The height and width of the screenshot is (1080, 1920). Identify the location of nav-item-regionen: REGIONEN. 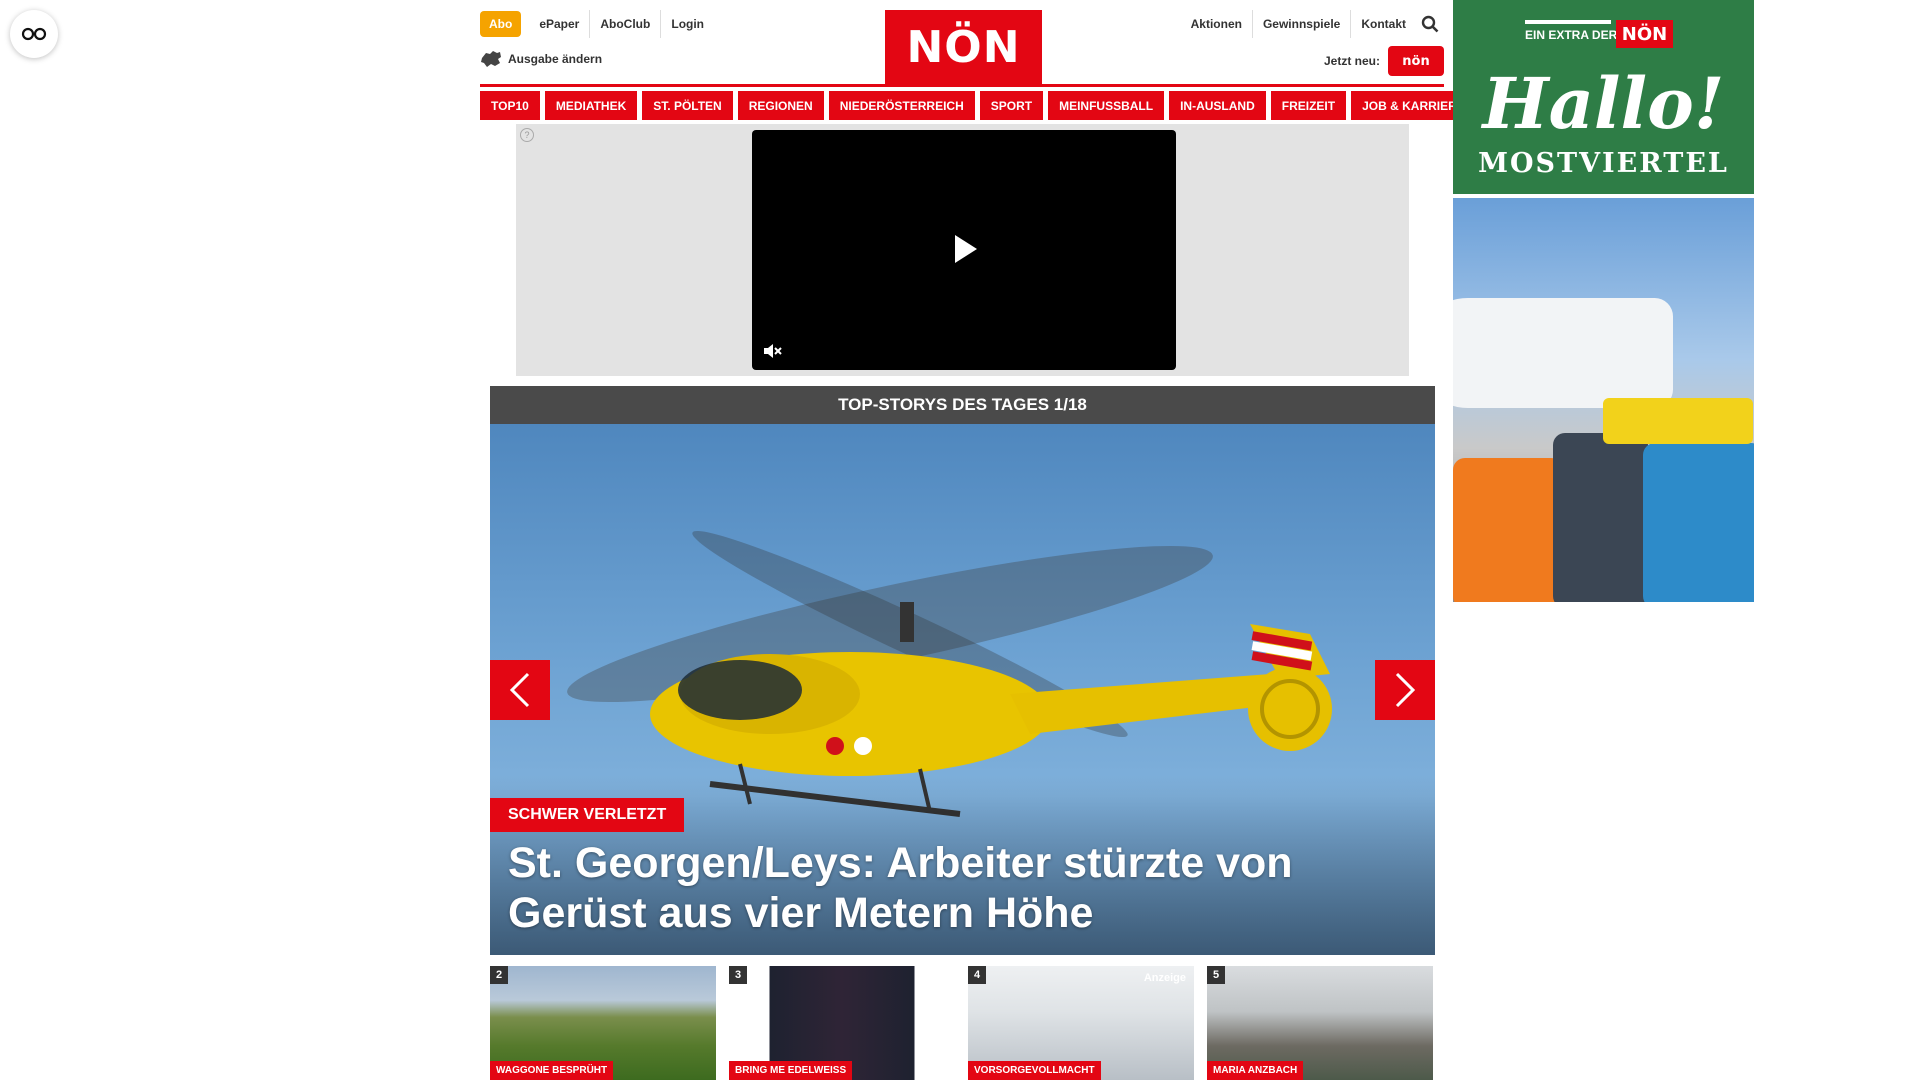
(780, 105).